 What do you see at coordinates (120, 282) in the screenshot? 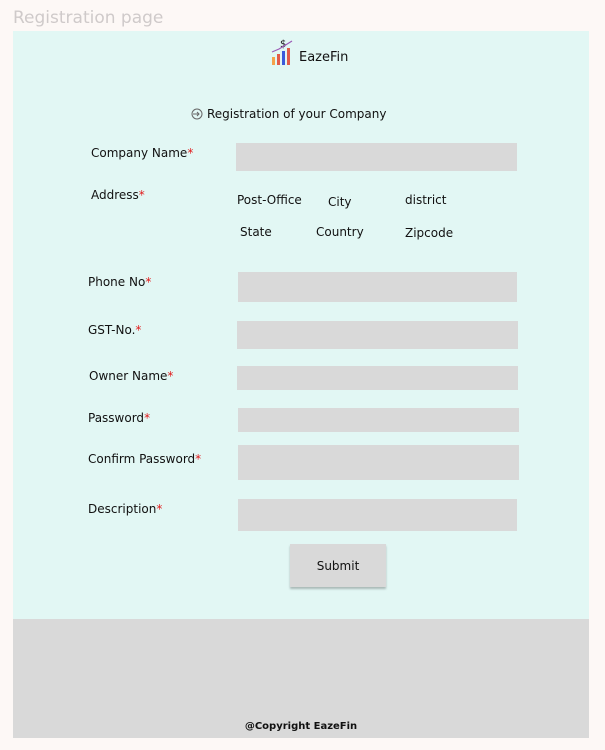
I see `phone-label: Phone No*` at bounding box center [120, 282].